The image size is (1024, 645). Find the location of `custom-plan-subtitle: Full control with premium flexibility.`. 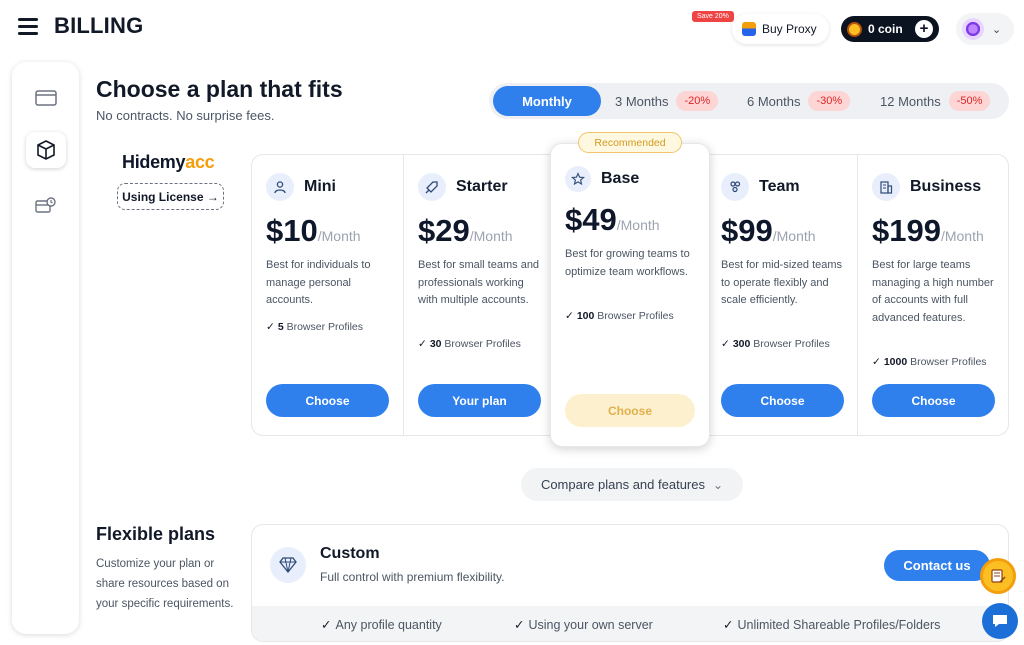

custom-plan-subtitle: Full control with premium flexibility. is located at coordinates (412, 577).